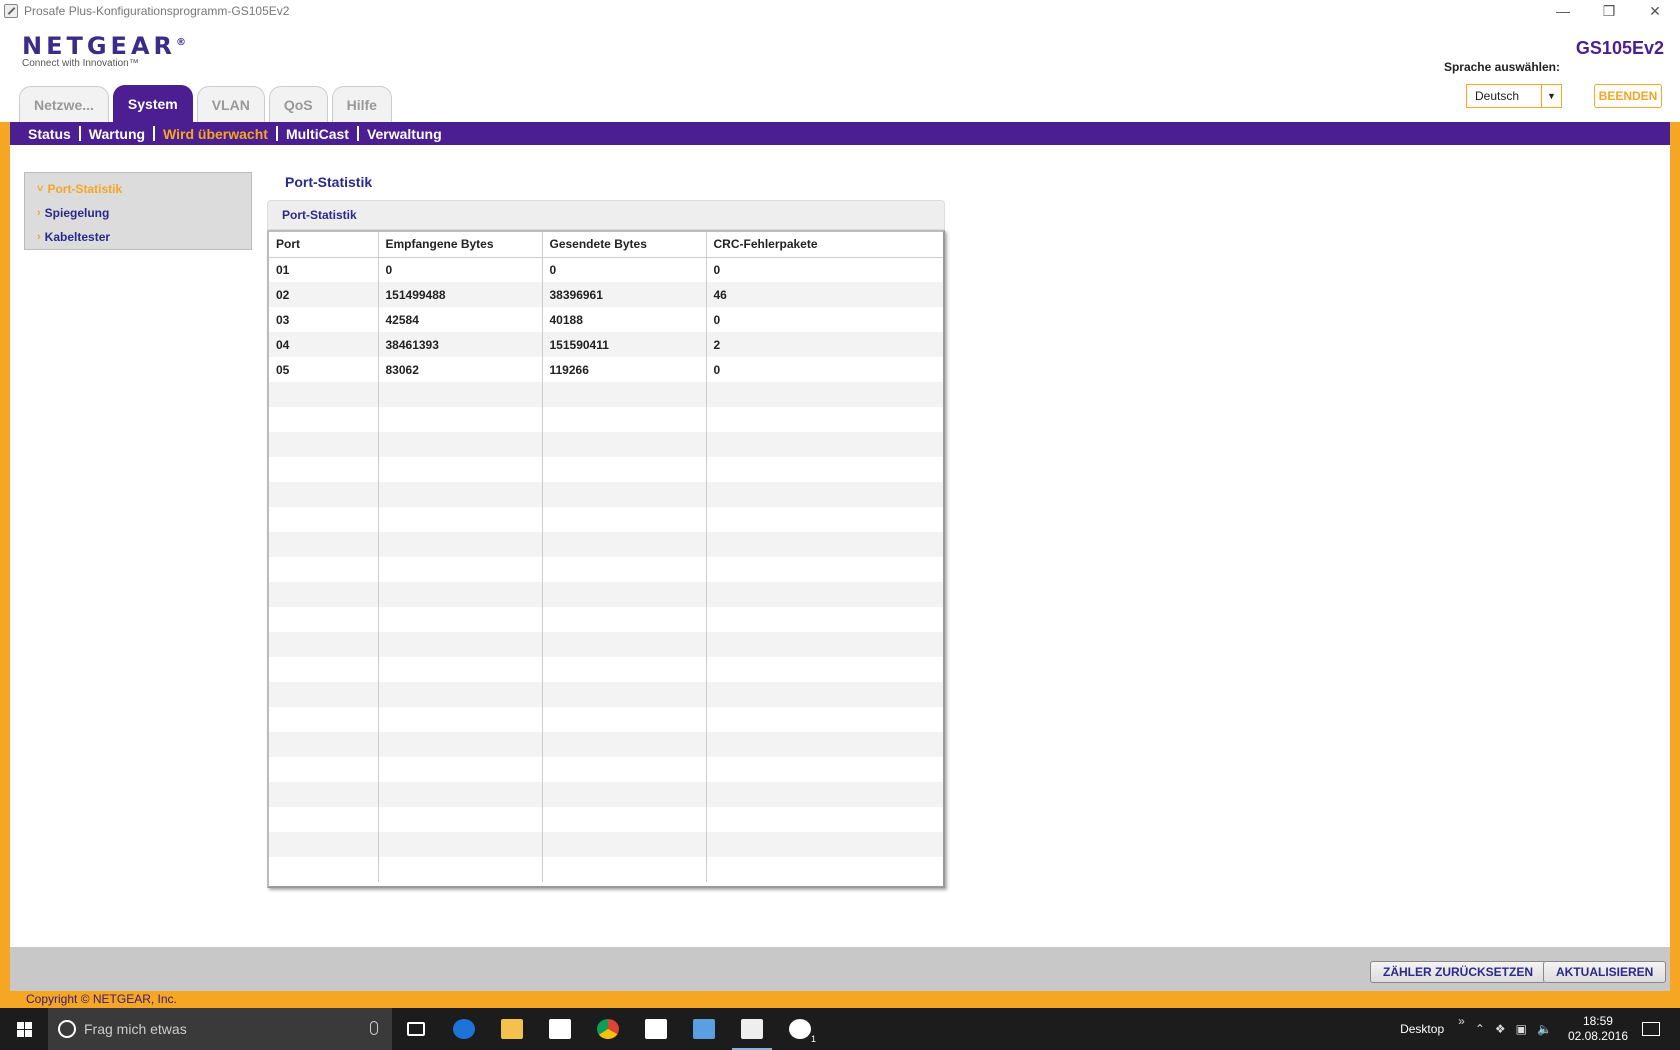  What do you see at coordinates (606, 215) in the screenshot?
I see `panel-title: Port-Statistik` at bounding box center [606, 215].